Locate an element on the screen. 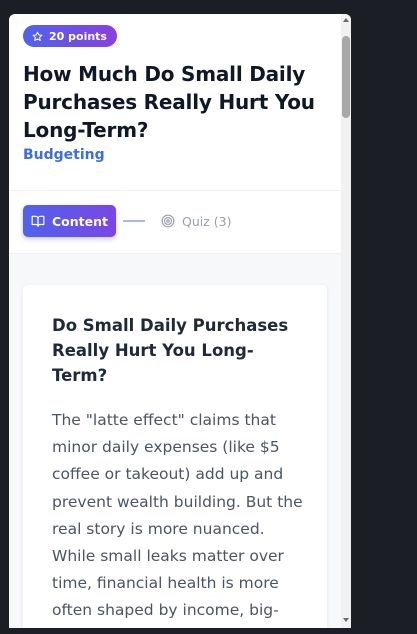  scroll-thumb is located at coordinates (346, 77).